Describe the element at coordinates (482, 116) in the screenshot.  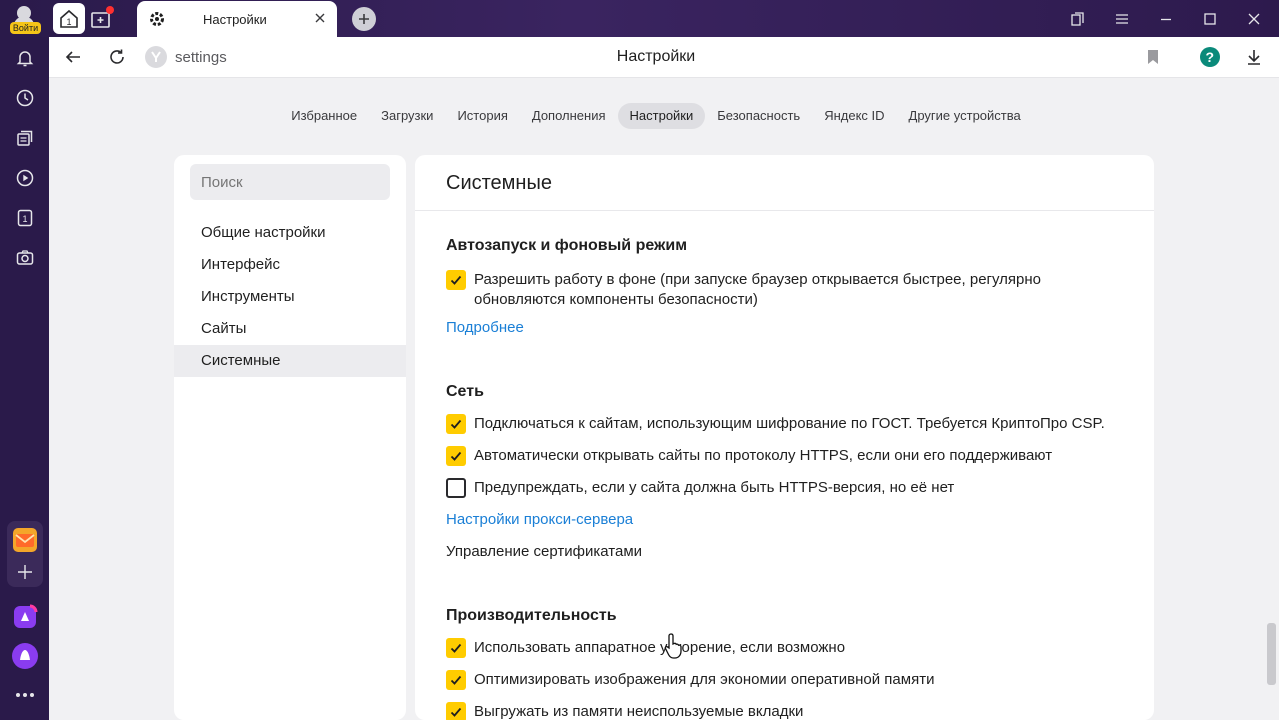
I see `nav-history: История` at that location.